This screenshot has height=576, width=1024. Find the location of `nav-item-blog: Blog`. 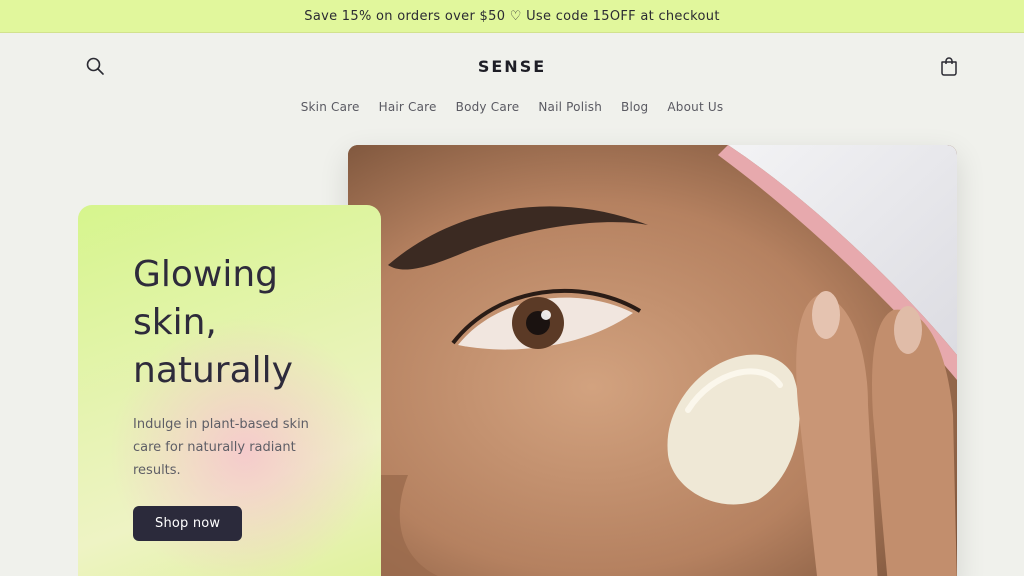

nav-item-blog: Blog is located at coordinates (634, 107).